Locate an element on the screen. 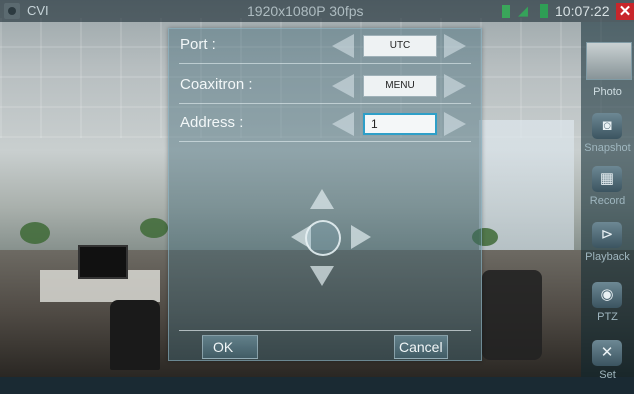 The height and width of the screenshot is (394, 634). close-icon: ✕ is located at coordinates (625, 11).